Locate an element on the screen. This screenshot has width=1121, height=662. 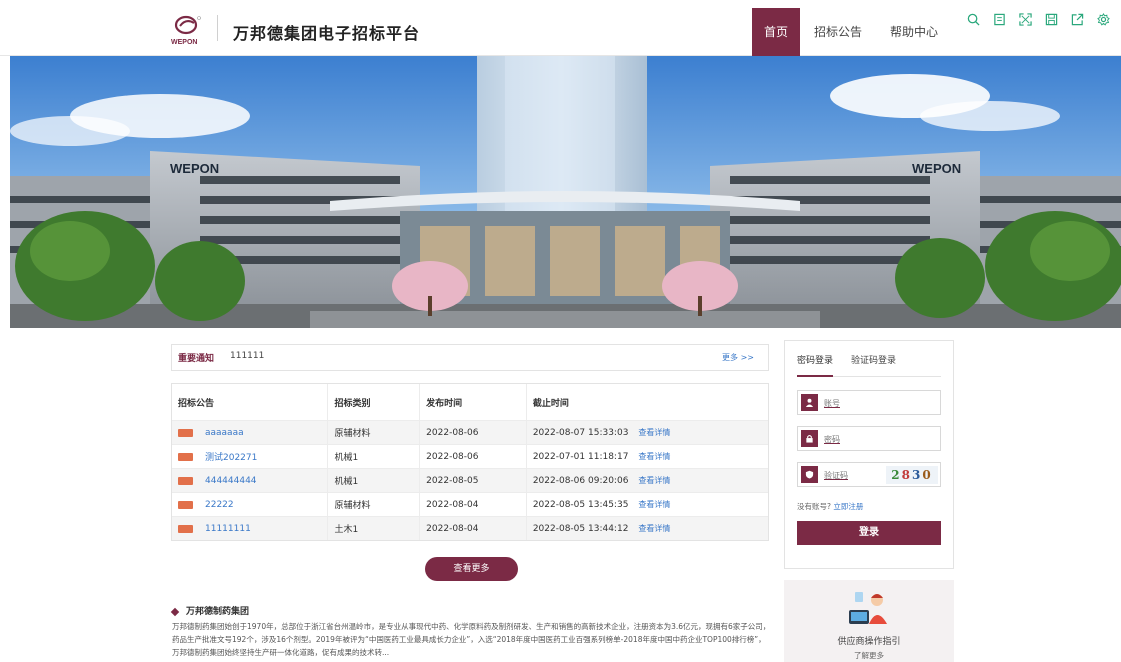
notice-text: 111111 is located at coordinates (247, 356).